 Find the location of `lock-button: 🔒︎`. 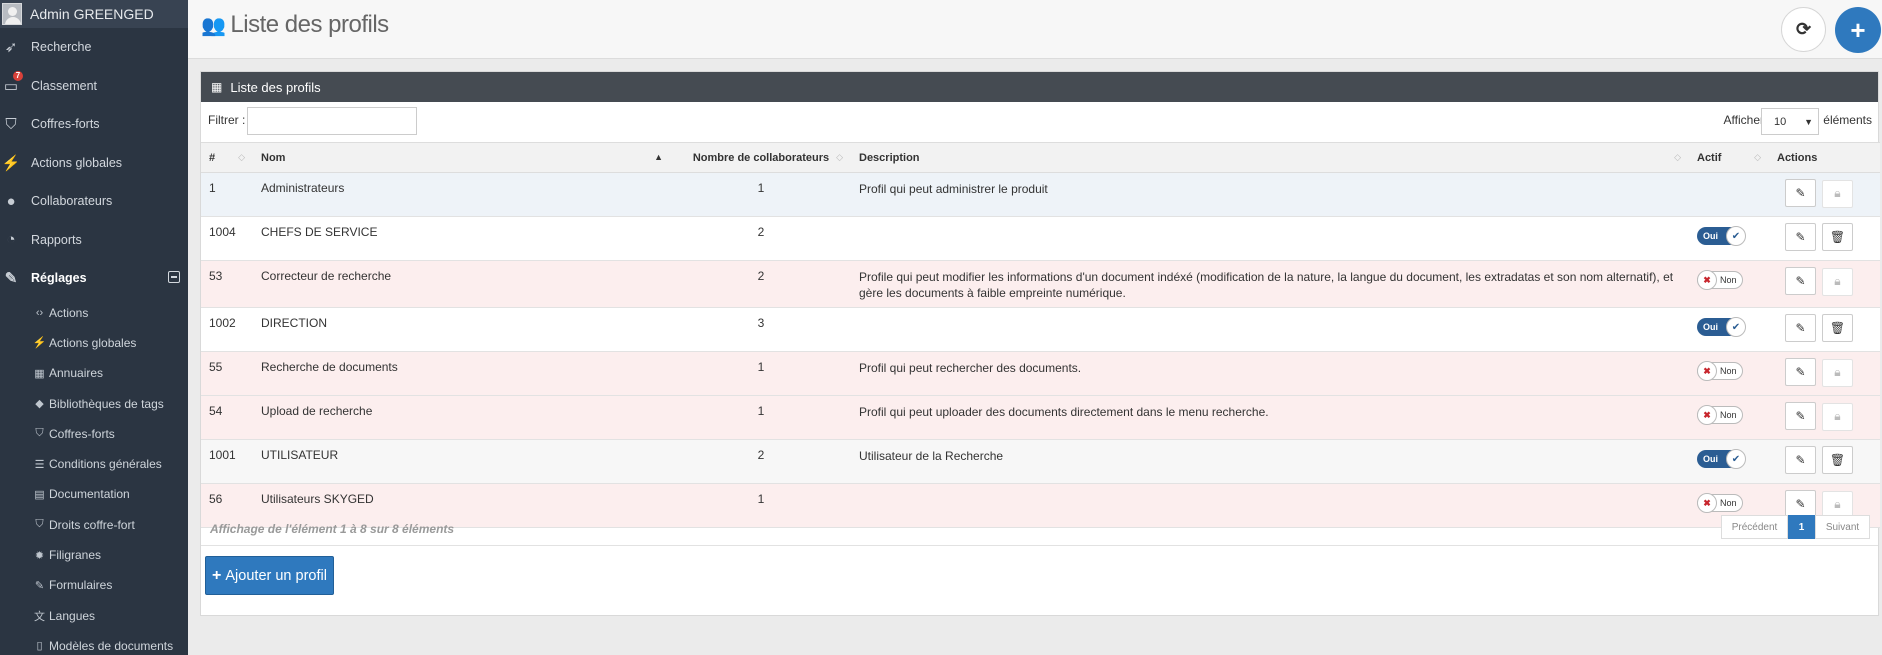

lock-button: 🔒︎ is located at coordinates (1837, 416).